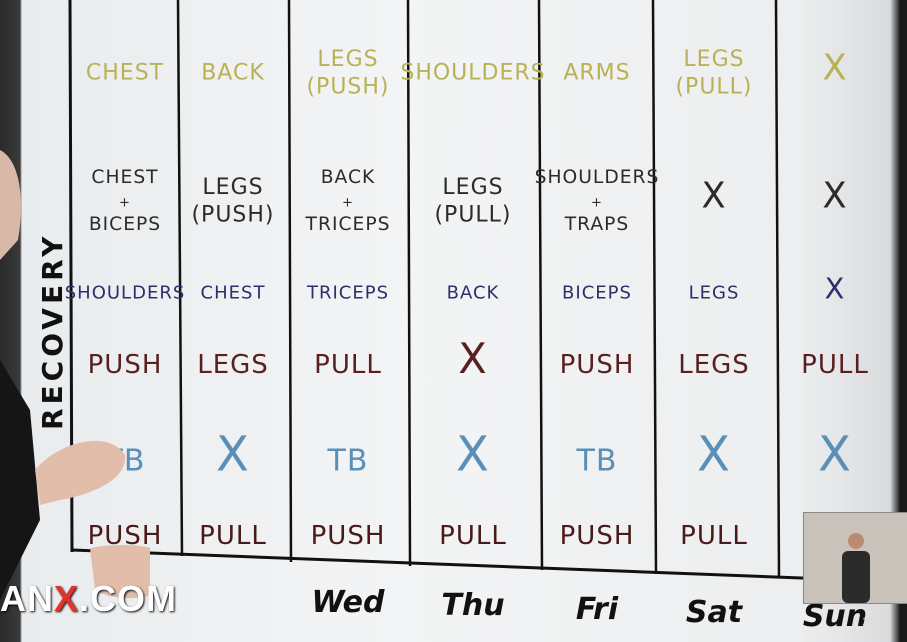 Image resolution: width=907 pixels, height=642 pixels. I want to click on video-timestamp: 13:11, so click(875, 622).